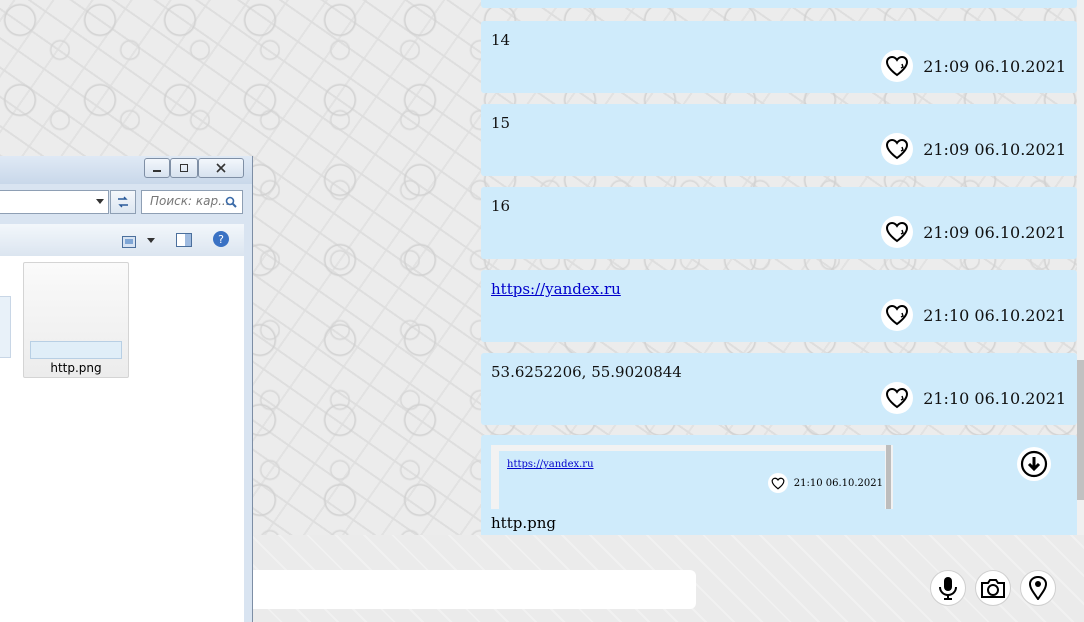 This screenshot has height=622, width=1084. Describe the element at coordinates (779, 140) in the screenshot. I see `message-bubble: 15 21:09 06.10.2021` at that location.